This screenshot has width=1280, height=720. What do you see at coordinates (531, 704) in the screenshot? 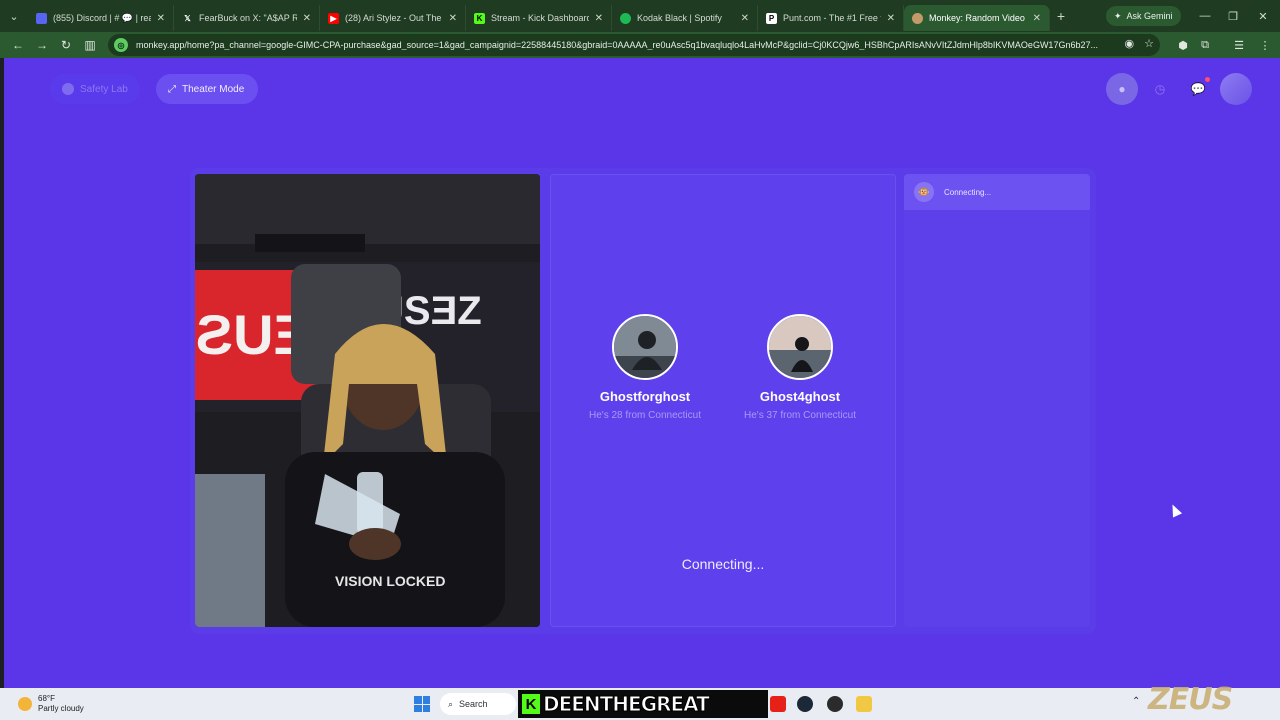
I see `kick-logo-icon: K` at bounding box center [531, 704].